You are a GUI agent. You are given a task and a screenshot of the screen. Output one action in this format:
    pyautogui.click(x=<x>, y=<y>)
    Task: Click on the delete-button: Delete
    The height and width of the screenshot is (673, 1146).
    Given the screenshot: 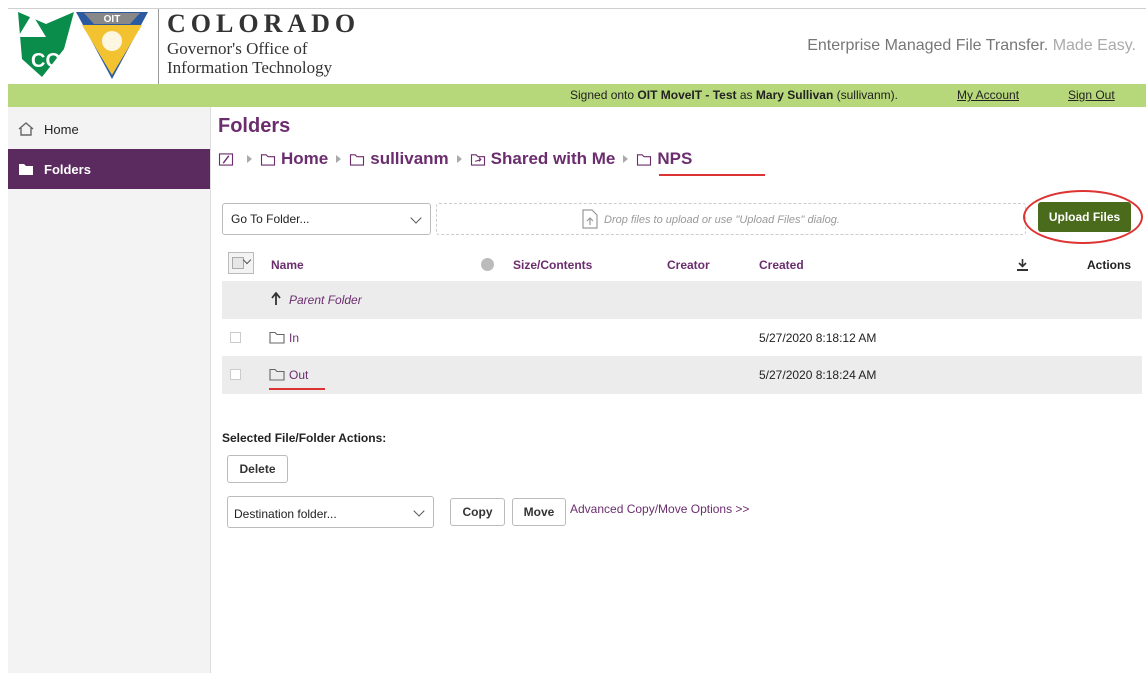 What is the action you would take?
    pyautogui.click(x=257, y=469)
    